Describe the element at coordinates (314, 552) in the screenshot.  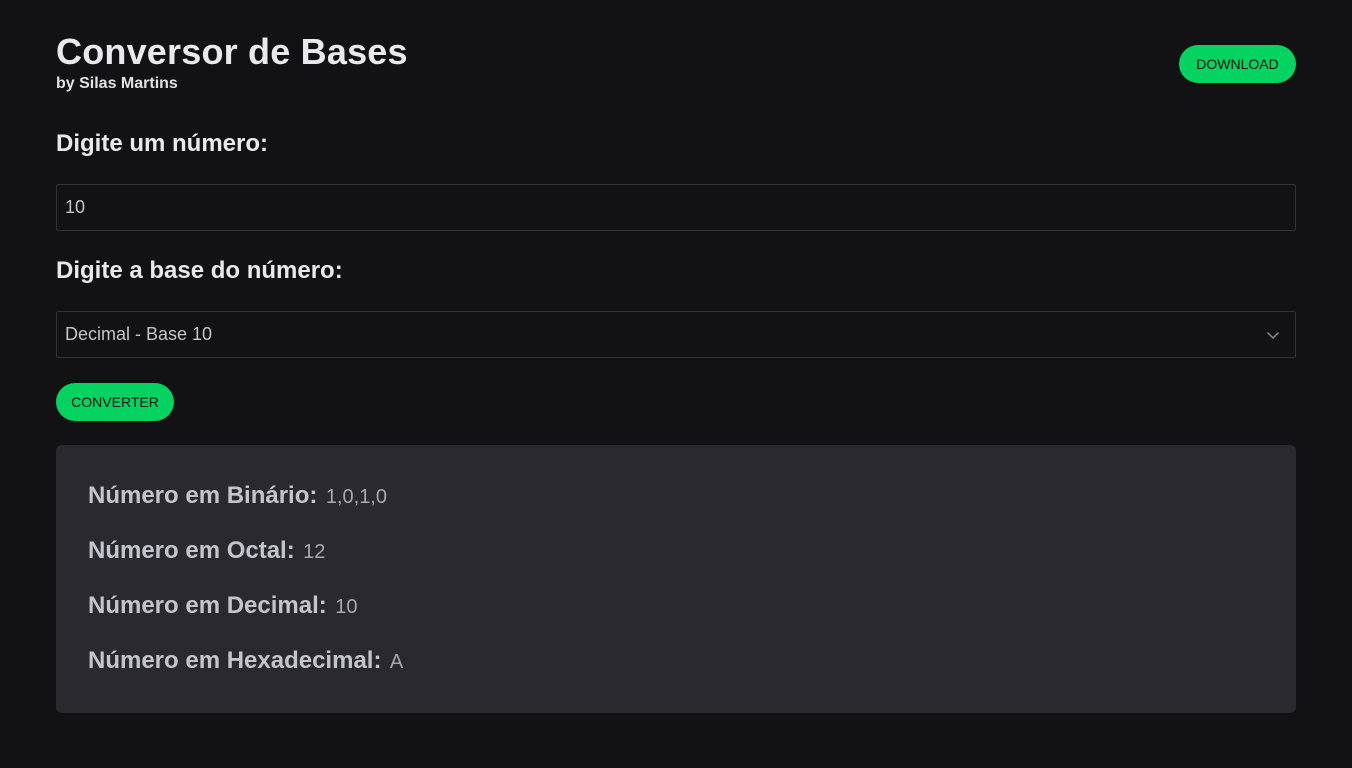
I see `result-value: 12` at that location.